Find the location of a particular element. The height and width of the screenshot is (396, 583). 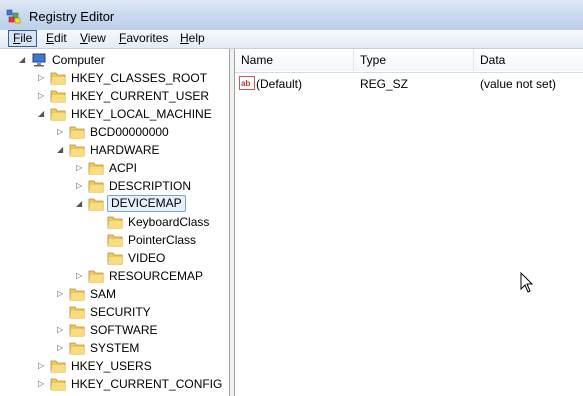

tree-label: Computer is located at coordinates (78, 60).